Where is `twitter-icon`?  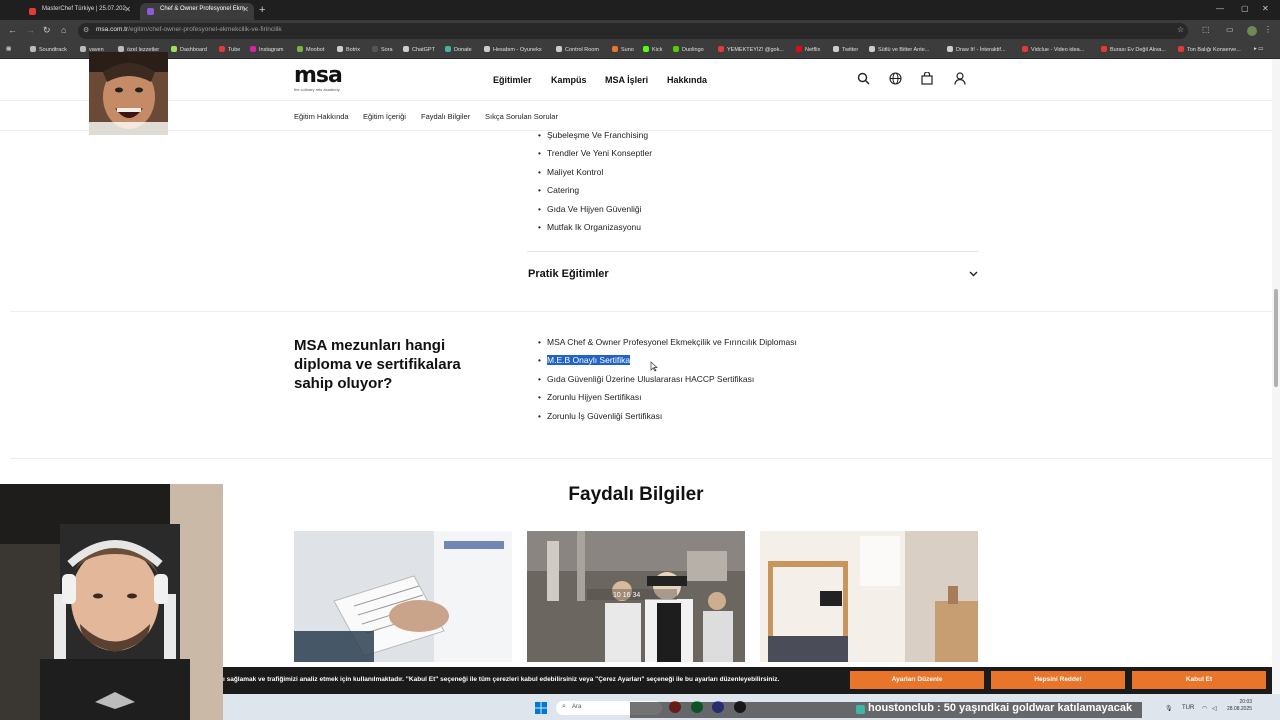
twitter-icon is located at coordinates (836, 49).